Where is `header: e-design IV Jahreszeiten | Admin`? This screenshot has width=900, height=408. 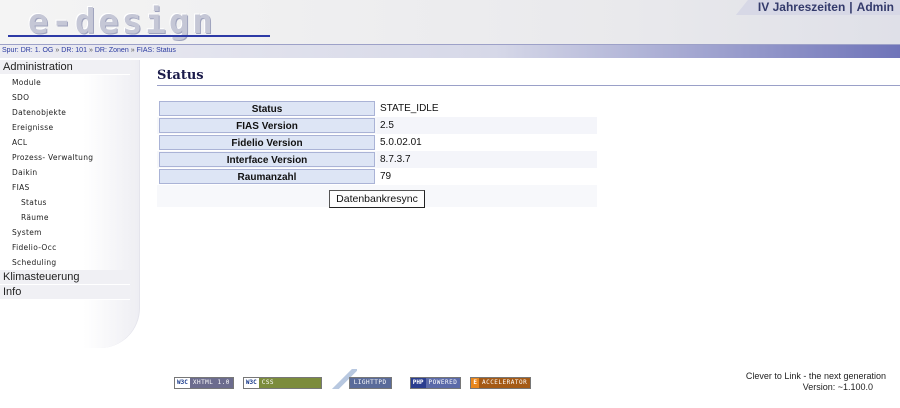
header: e-design IV Jahreszeiten | Admin is located at coordinates (450, 22).